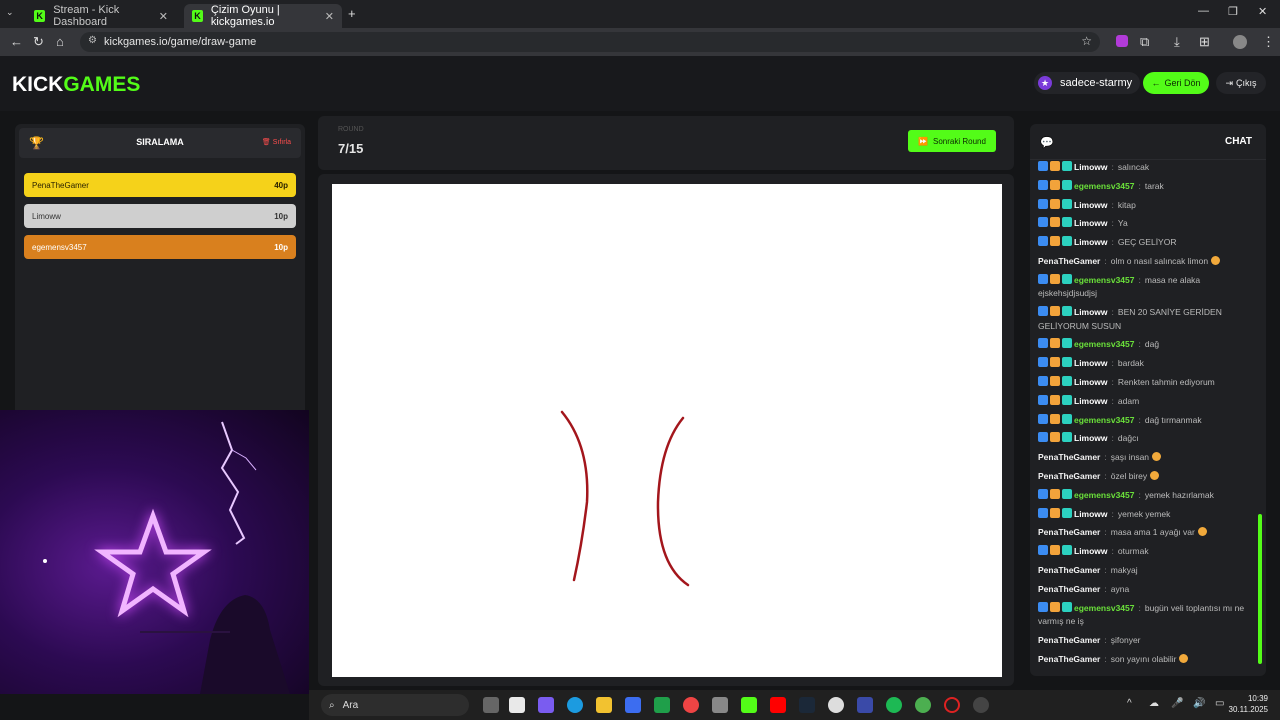  Describe the element at coordinates (76, 85) in the screenshot. I see `kickgames-logo: KICKGAMES` at that location.